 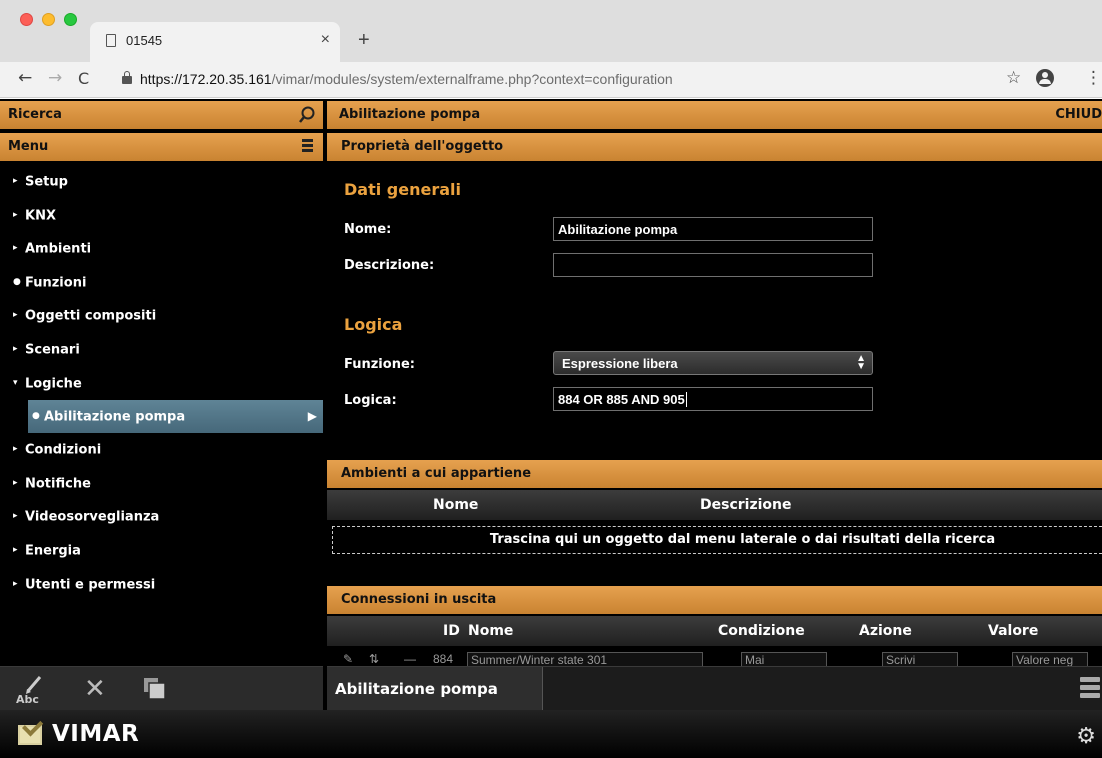 What do you see at coordinates (307, 146) in the screenshot?
I see `hamburger-icon` at bounding box center [307, 146].